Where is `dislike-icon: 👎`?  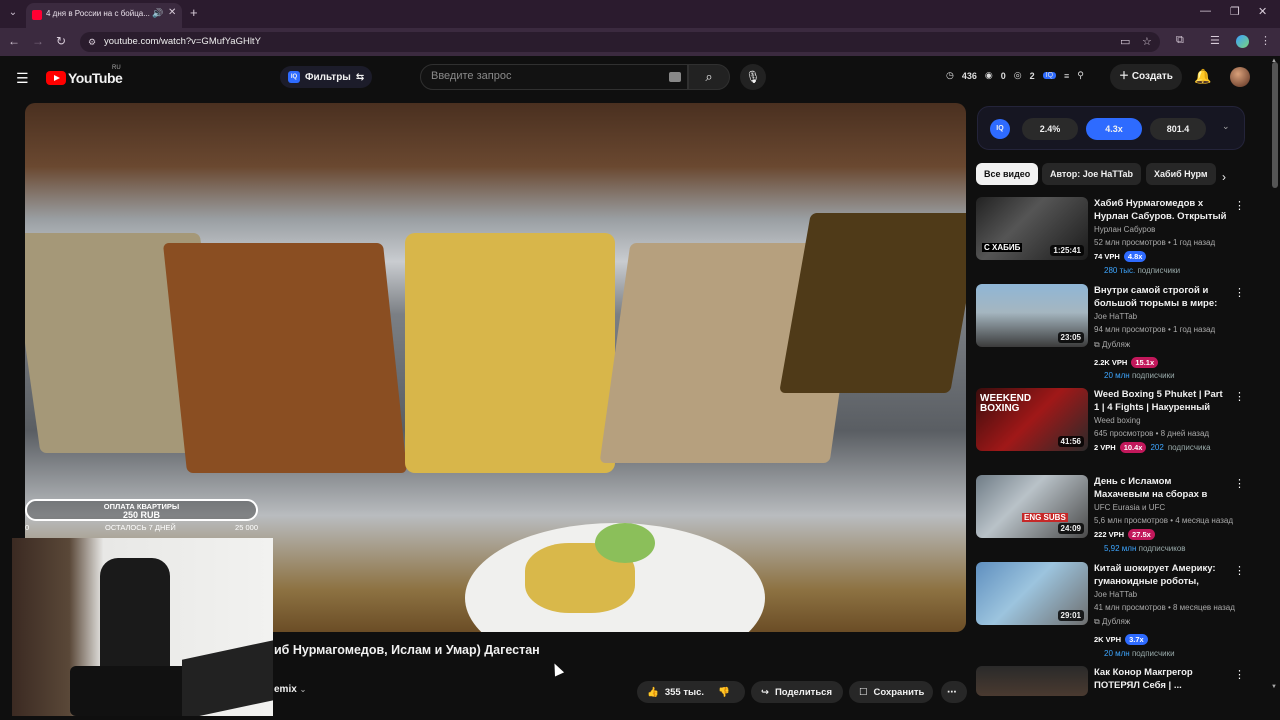
dislike-icon: 👎 is located at coordinates (724, 692).